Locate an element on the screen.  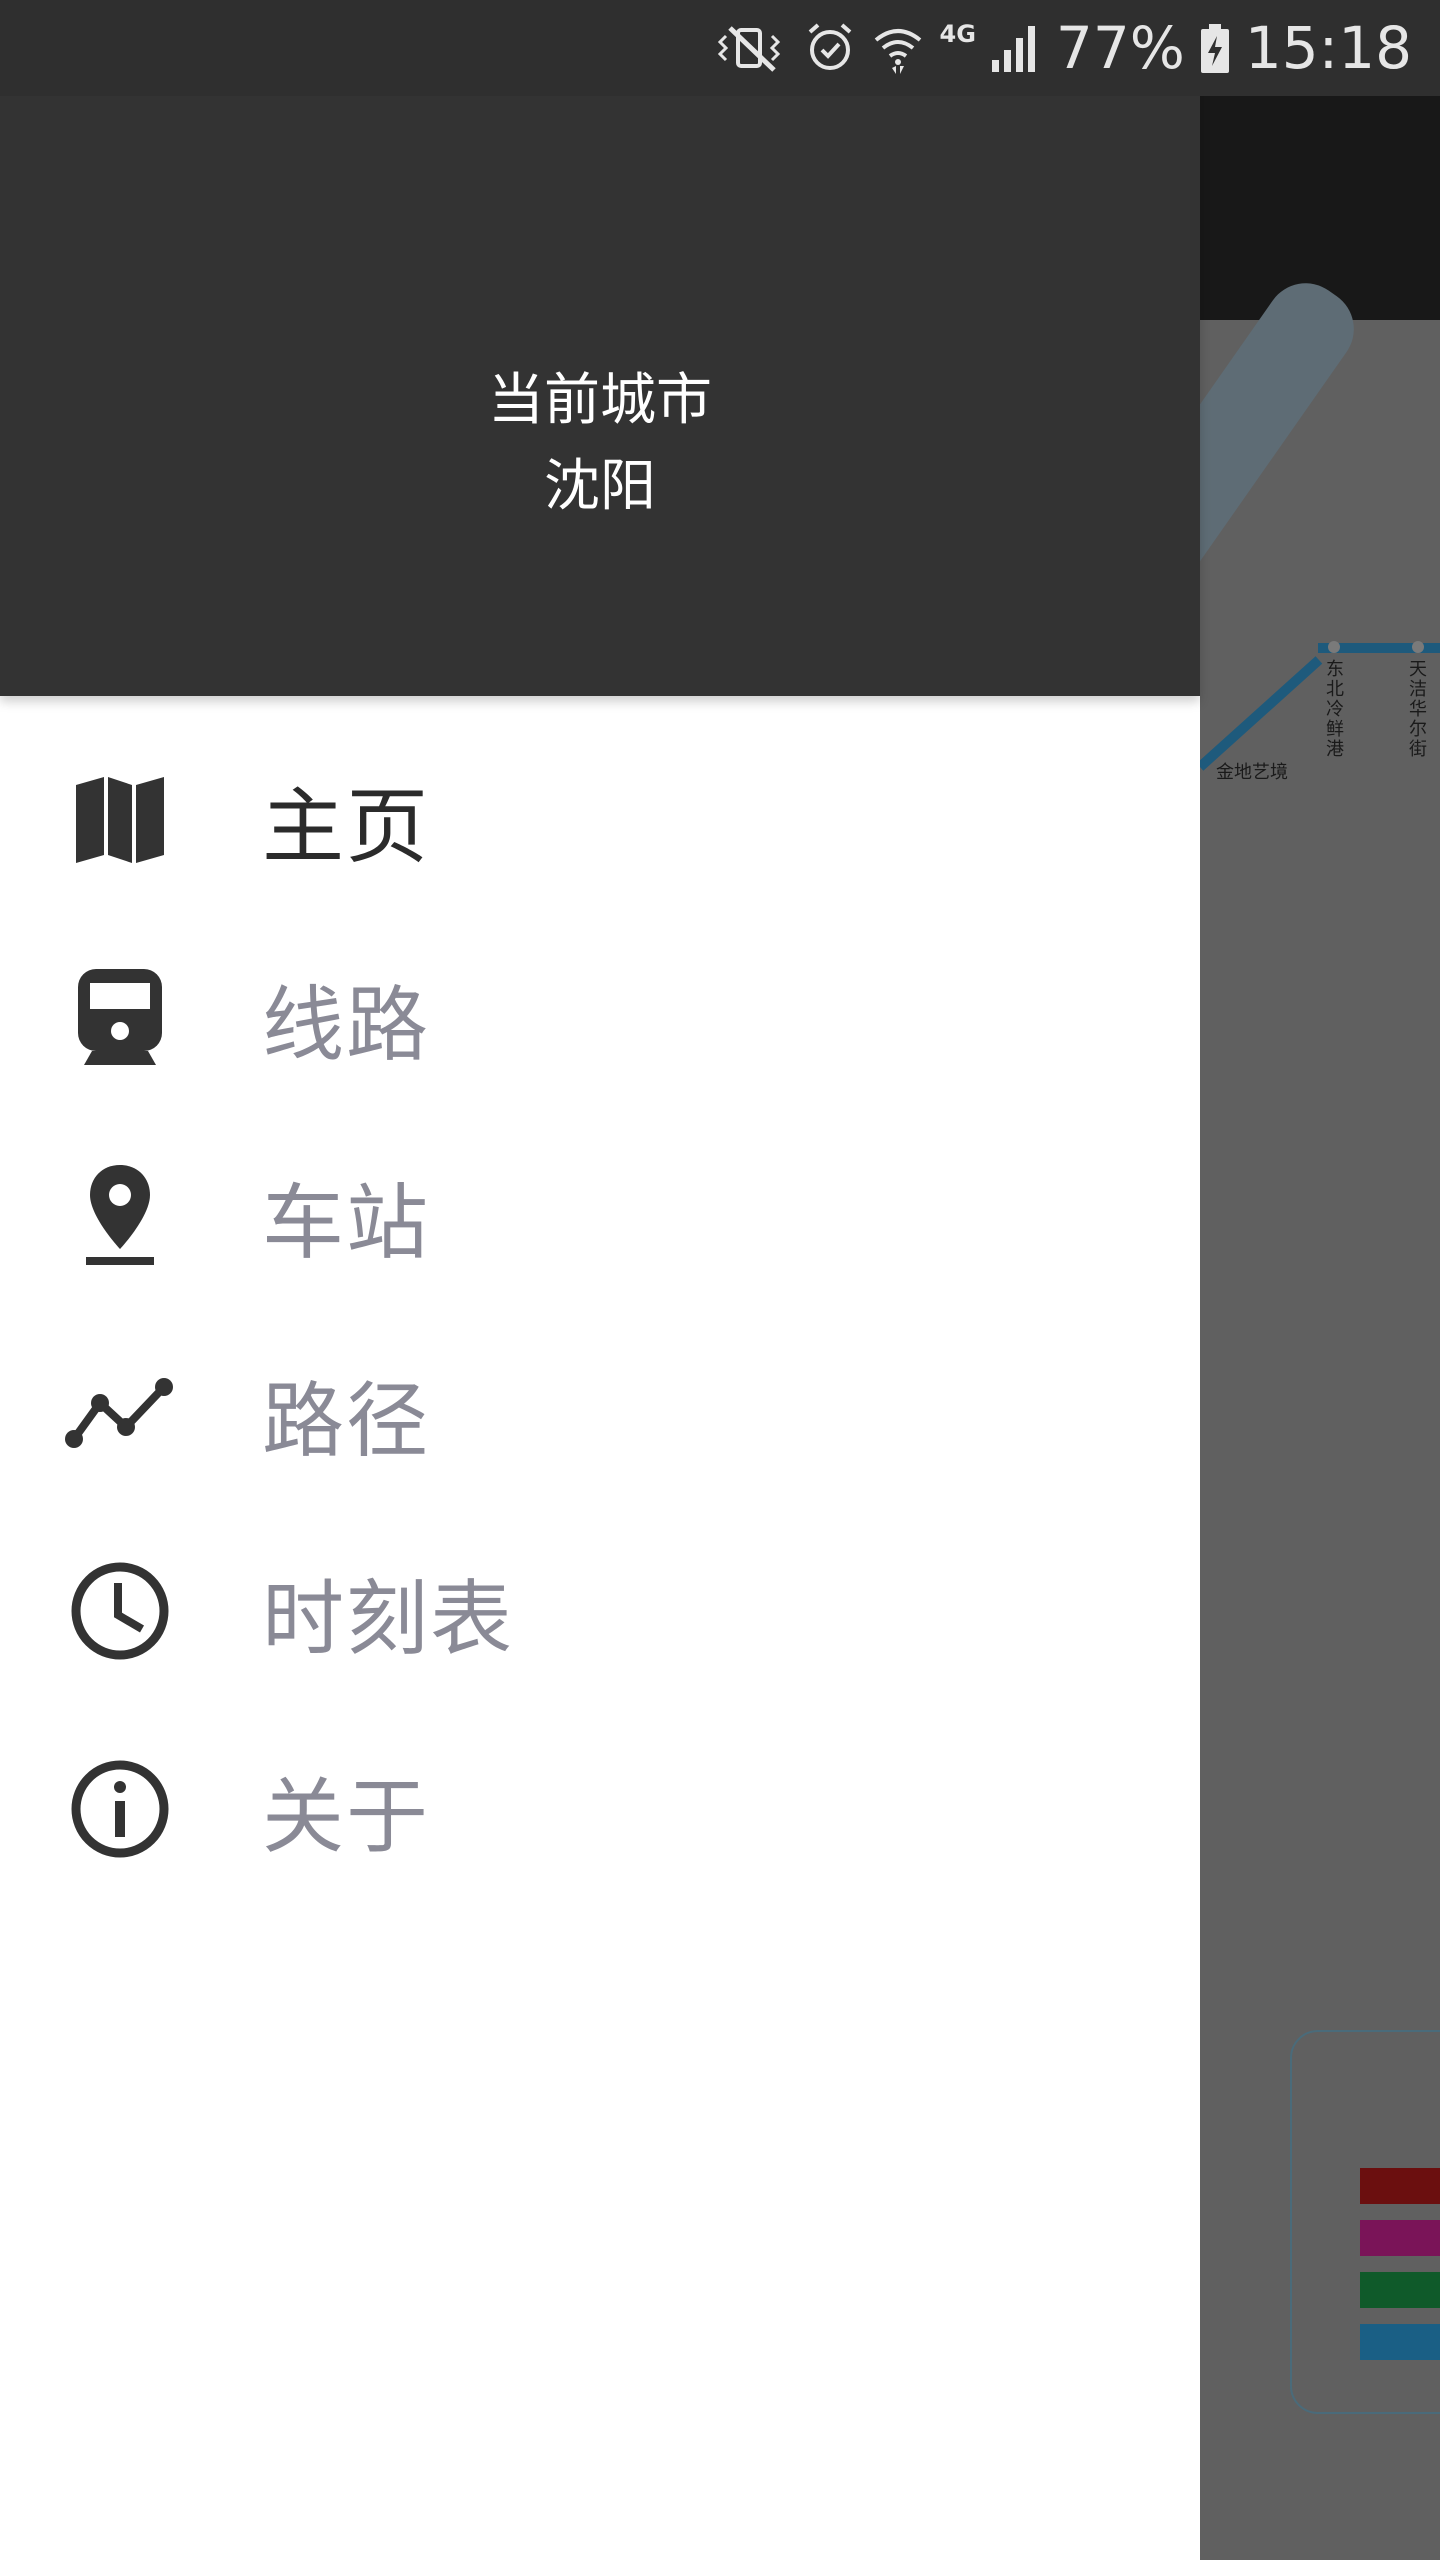
menu-label-route: 路径 is located at coordinates (346, 1421).